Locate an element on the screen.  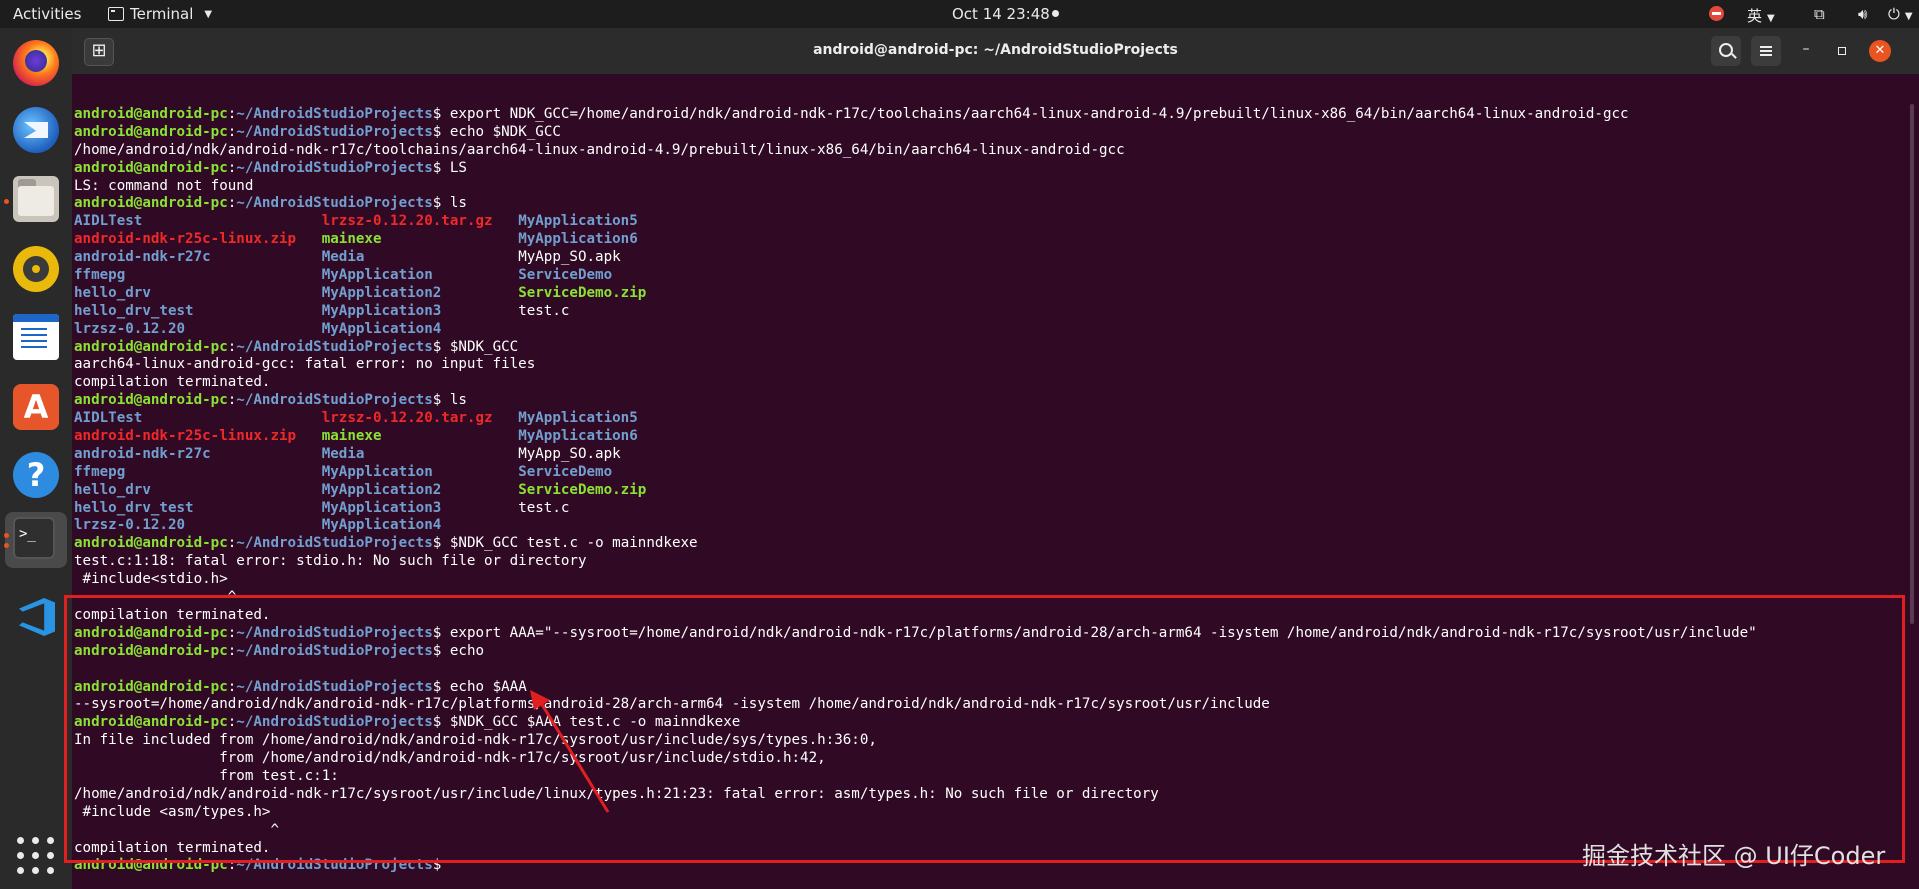
help-icon: ? is located at coordinates (36, 475).